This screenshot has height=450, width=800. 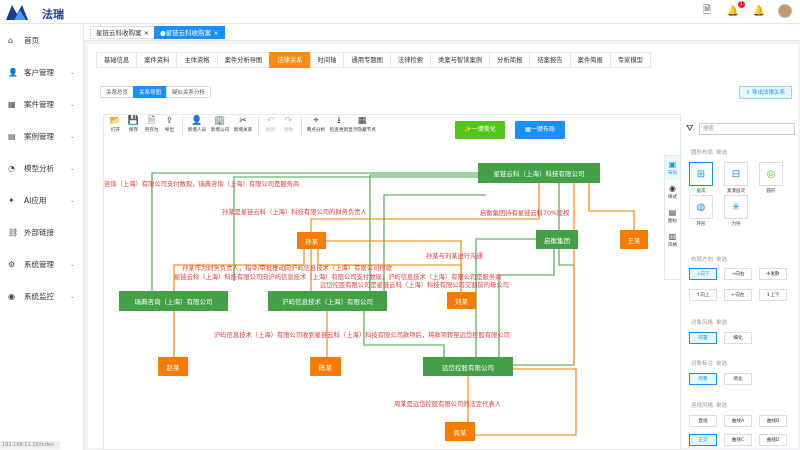 I want to click on direction-3: ↑ 向上, so click(x=703, y=295).